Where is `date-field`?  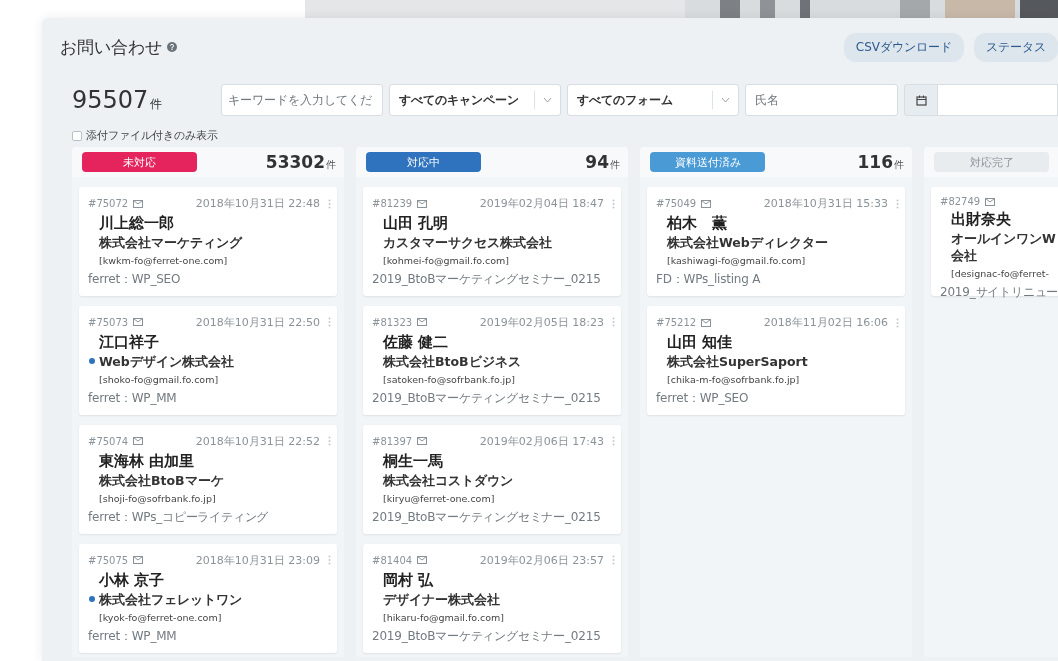
date-field is located at coordinates (998, 100).